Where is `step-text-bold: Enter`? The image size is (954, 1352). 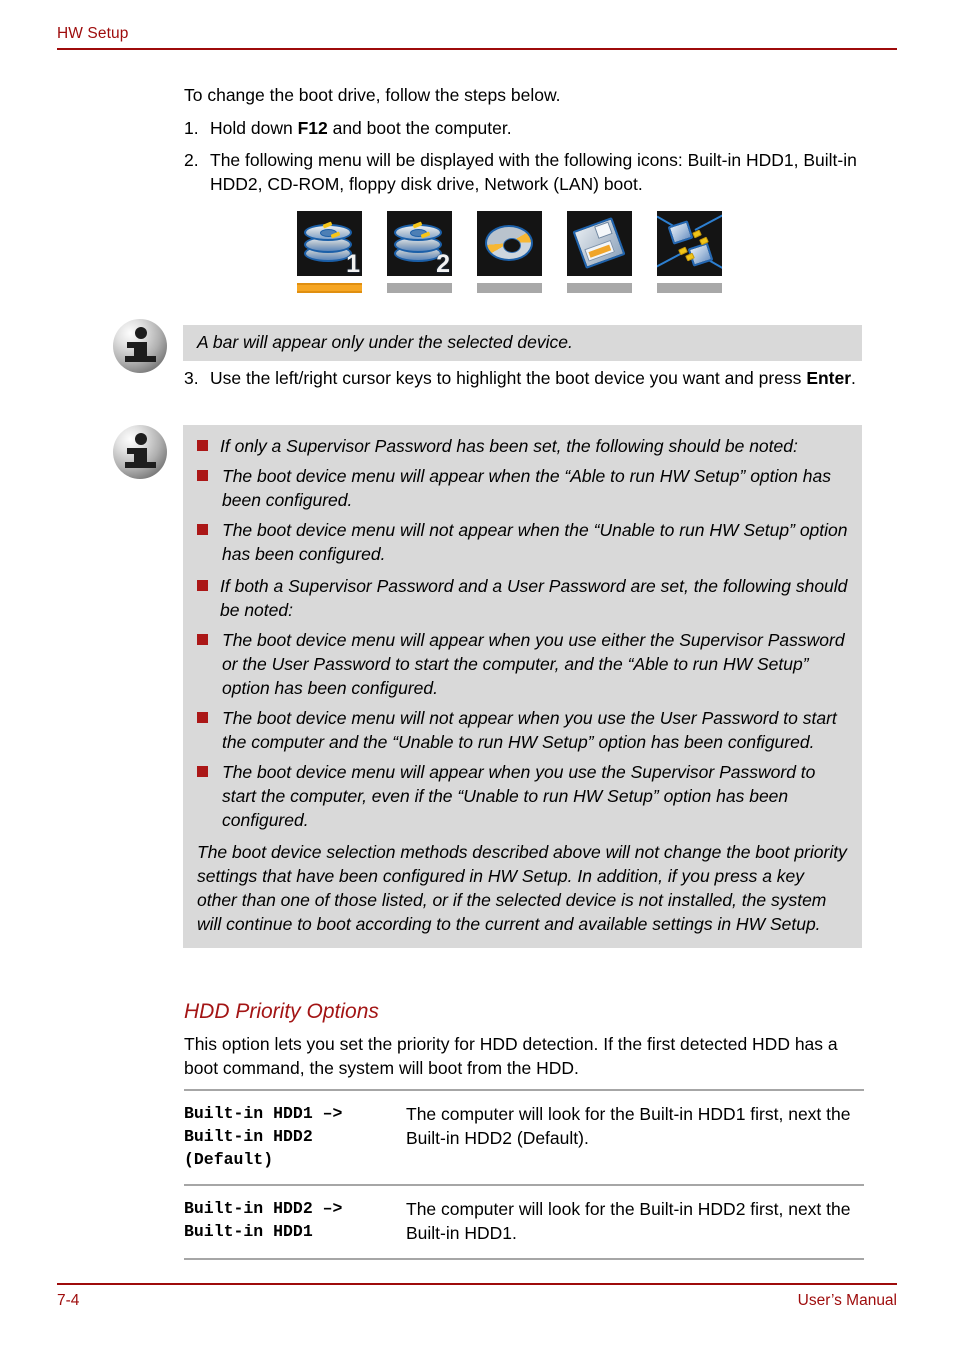 step-text-bold: Enter is located at coordinates (829, 378).